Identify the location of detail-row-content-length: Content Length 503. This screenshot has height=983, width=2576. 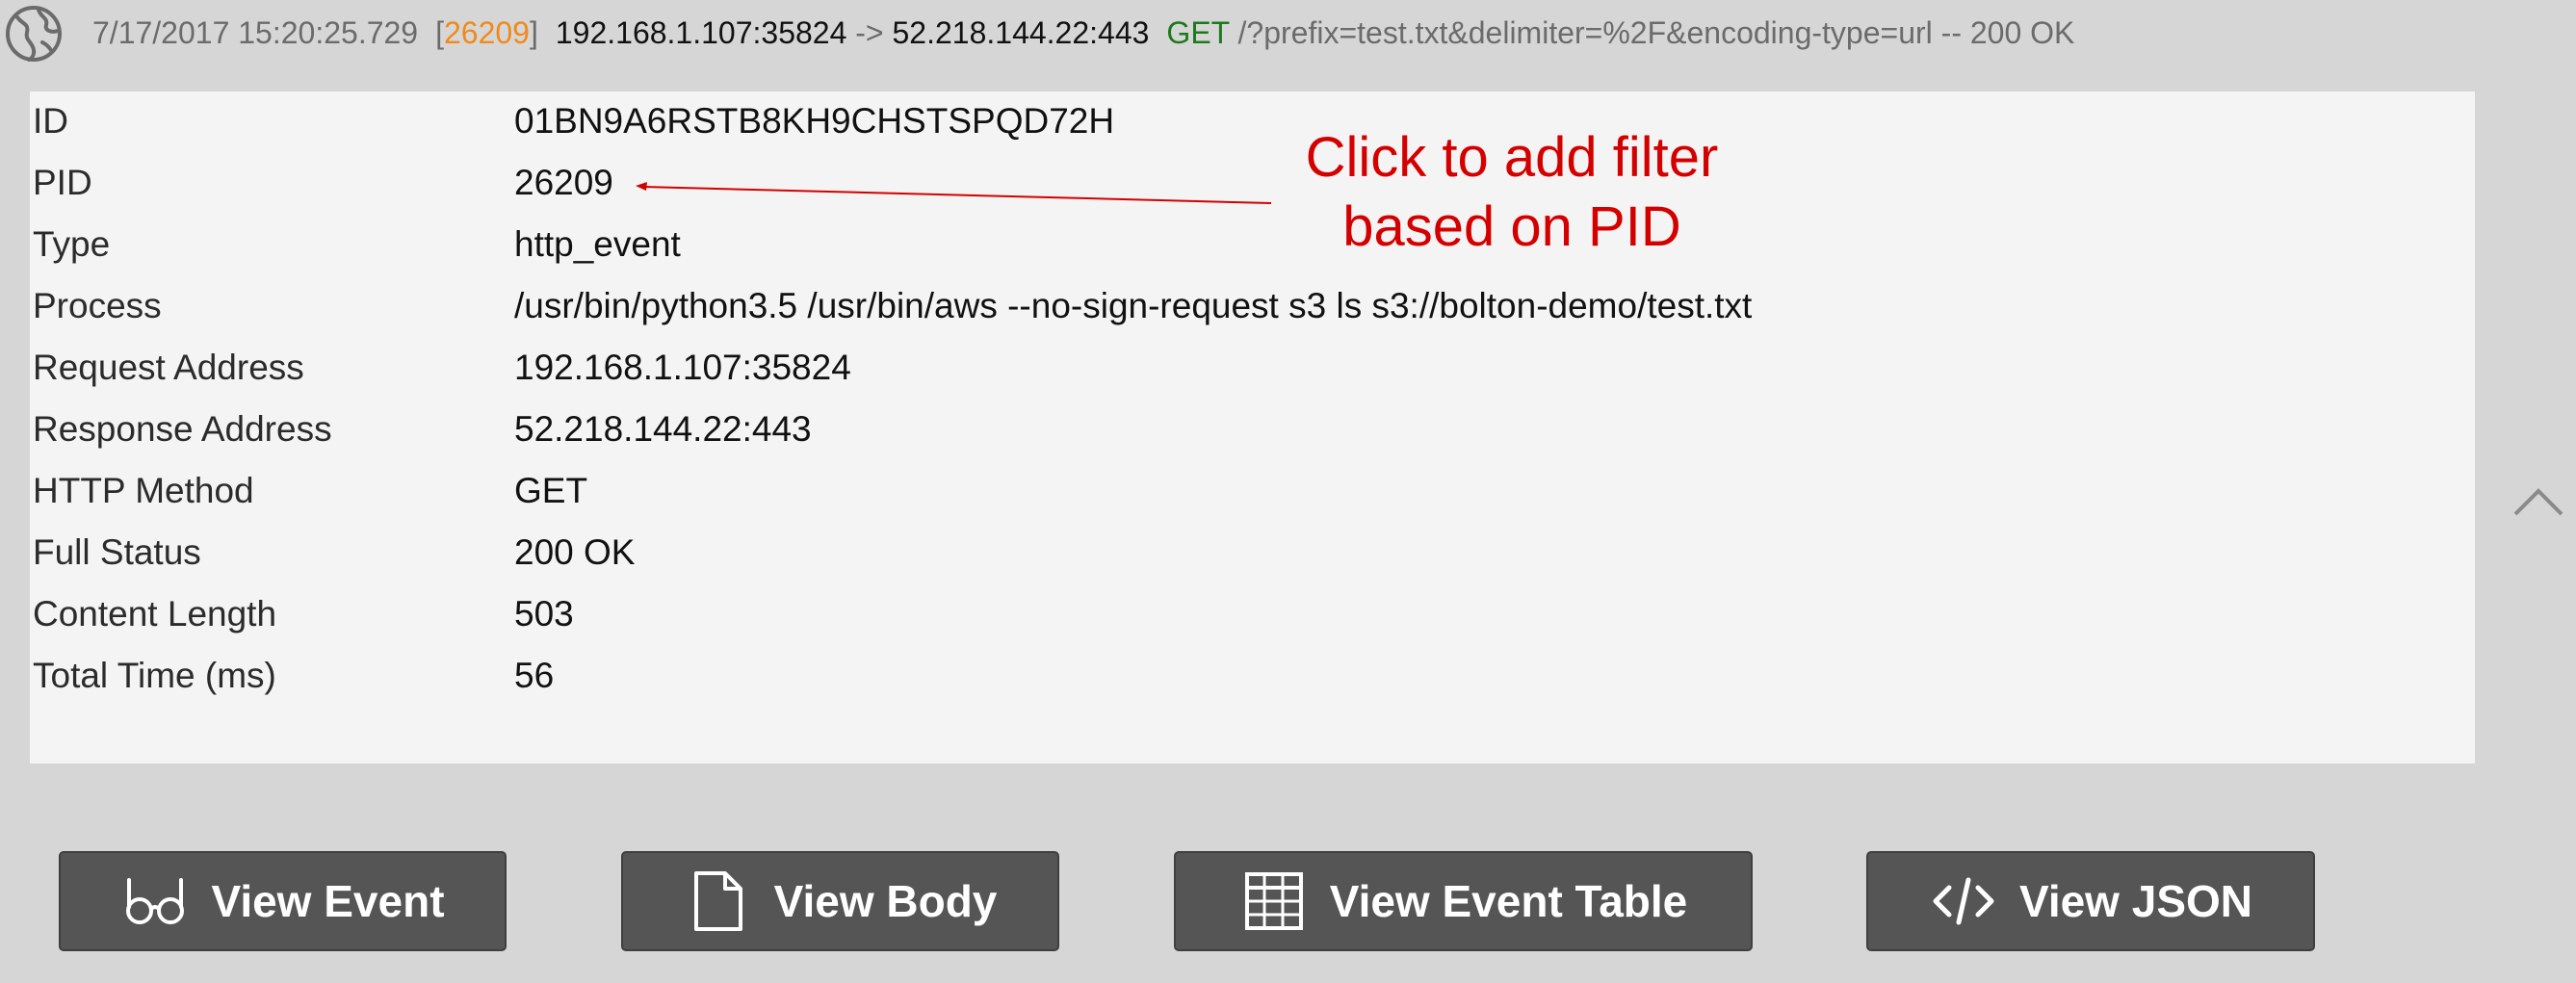
(1252, 614).